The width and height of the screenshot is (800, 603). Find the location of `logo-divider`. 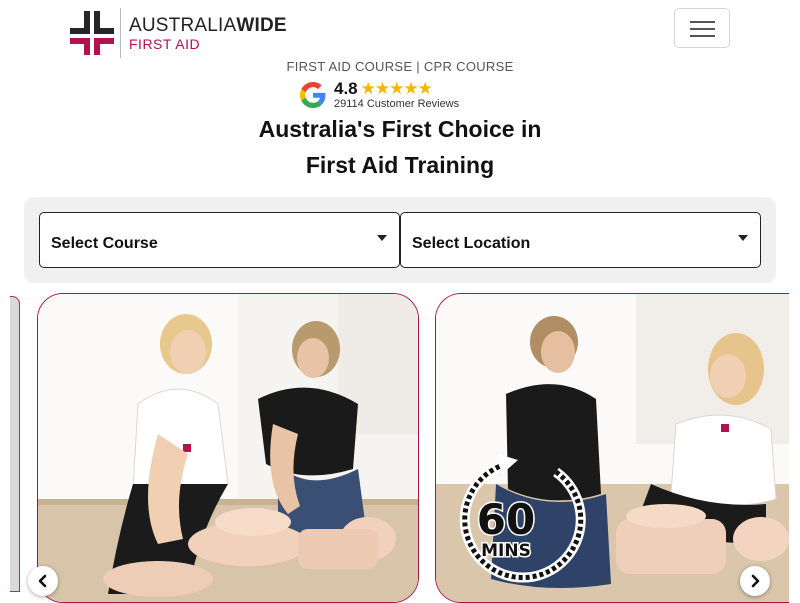

logo-divider is located at coordinates (120, 33).